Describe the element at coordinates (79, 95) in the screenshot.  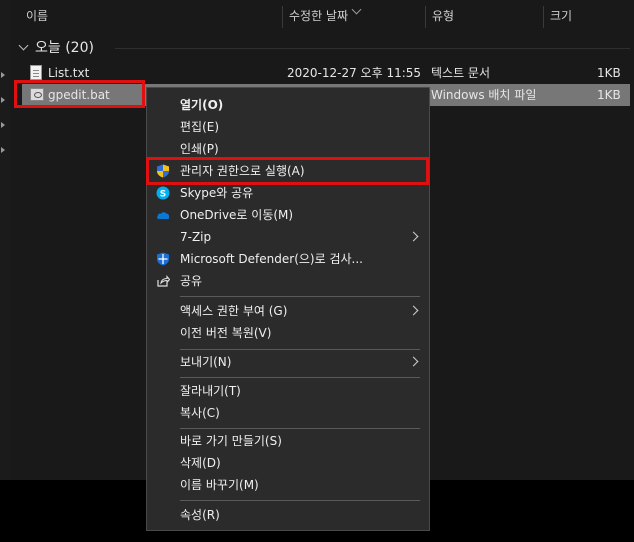
I see `file-name: gpedit.bat` at that location.